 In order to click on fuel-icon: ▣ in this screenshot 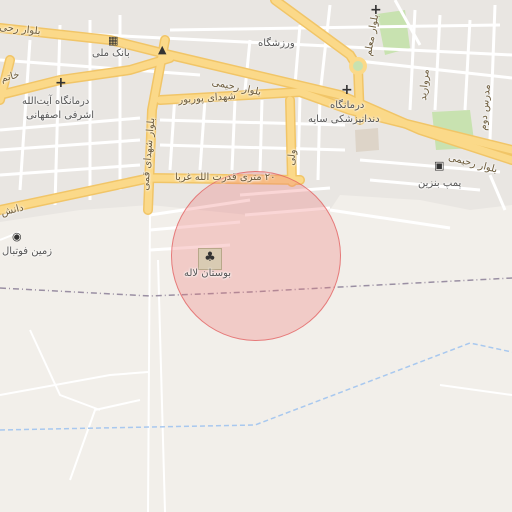, I will do `click(439, 165)`.